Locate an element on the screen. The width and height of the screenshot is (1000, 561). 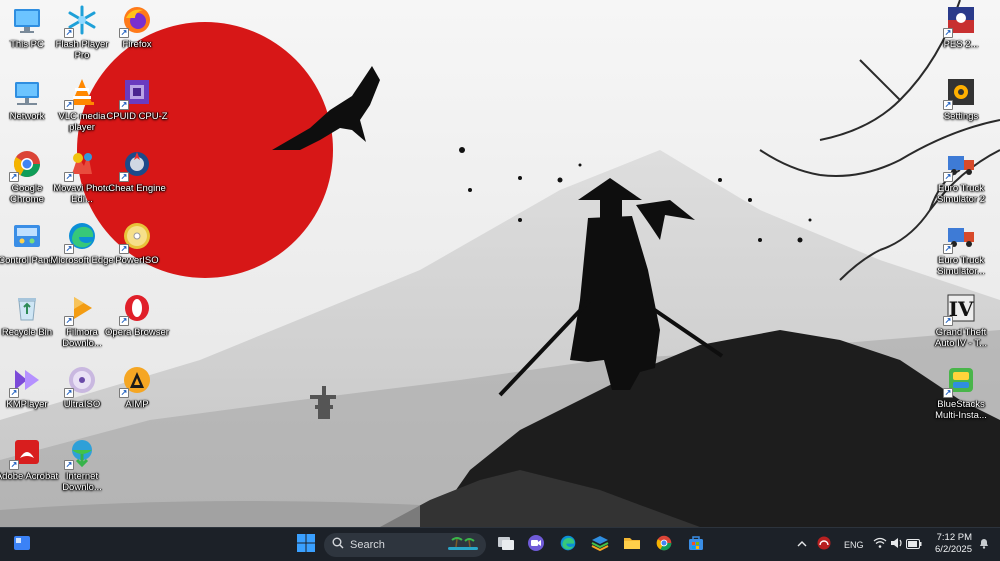
taskbar-pinned-edge is located at coordinates (568, 545).